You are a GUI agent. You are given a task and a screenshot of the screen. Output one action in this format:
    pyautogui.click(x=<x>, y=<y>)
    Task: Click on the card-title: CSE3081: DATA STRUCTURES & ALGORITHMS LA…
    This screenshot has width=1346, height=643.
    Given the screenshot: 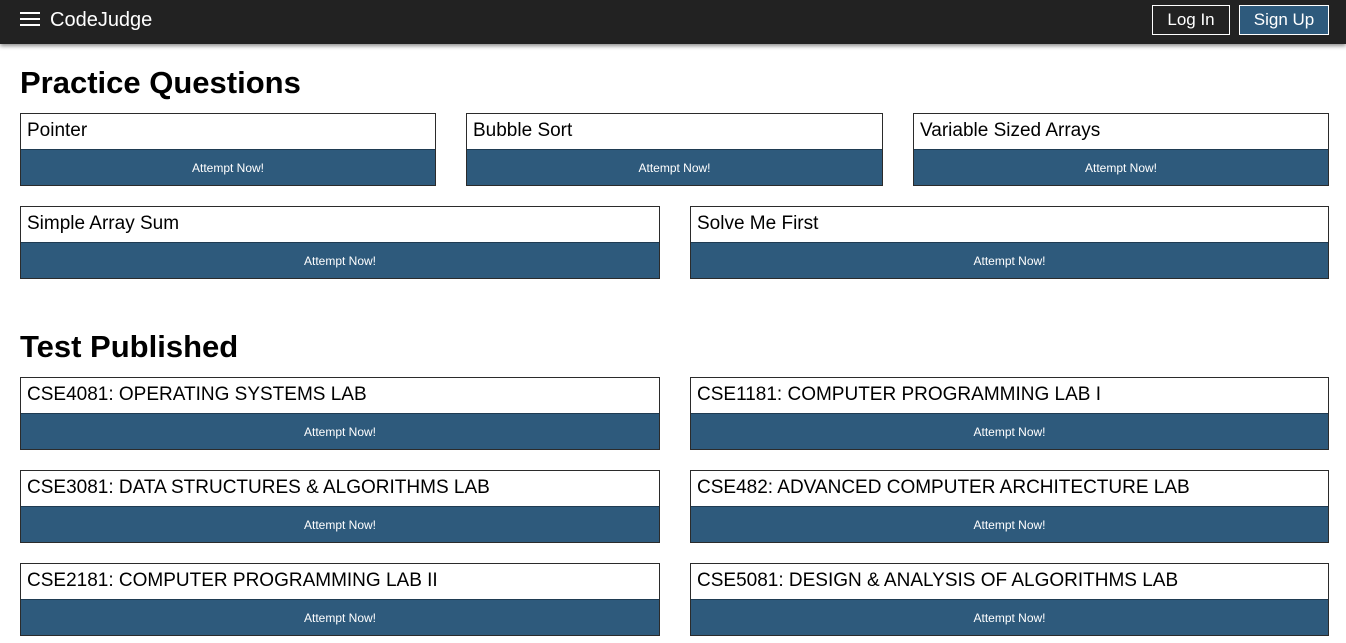 What is the action you would take?
    pyautogui.click(x=258, y=487)
    